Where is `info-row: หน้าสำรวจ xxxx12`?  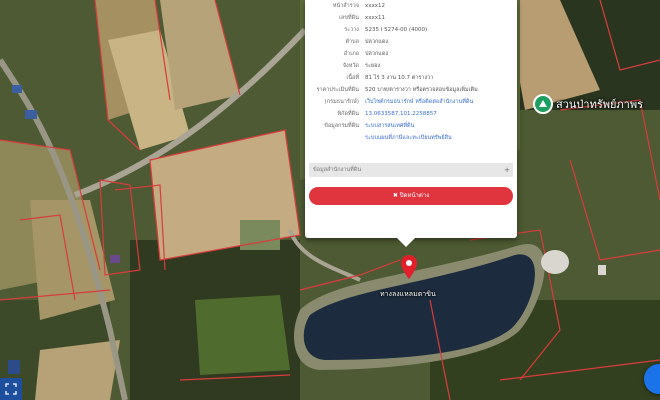
info-row: หน้าสำรวจ xxxx12 is located at coordinates (411, 6).